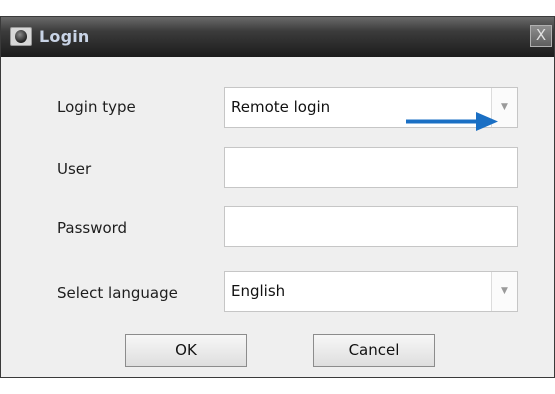  Describe the element at coordinates (64, 36) in the screenshot. I see `window-title: Login` at that location.